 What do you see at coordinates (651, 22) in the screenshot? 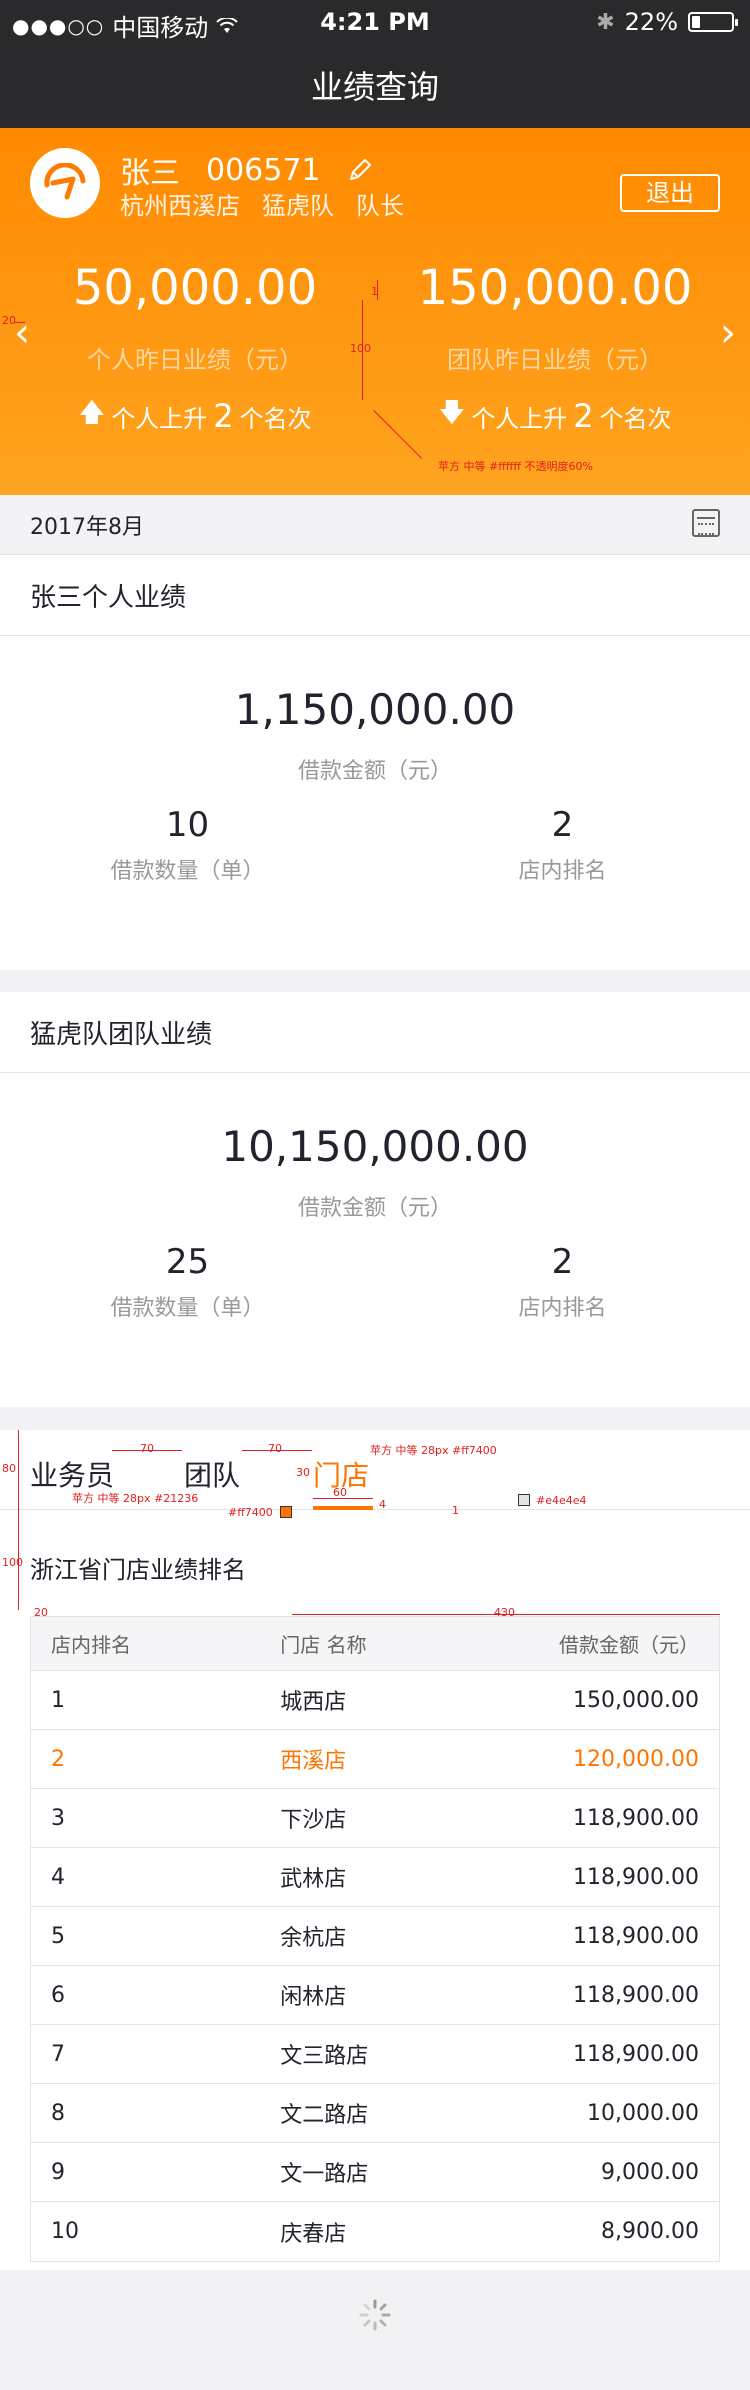
I see `battery-percent: 22%` at bounding box center [651, 22].